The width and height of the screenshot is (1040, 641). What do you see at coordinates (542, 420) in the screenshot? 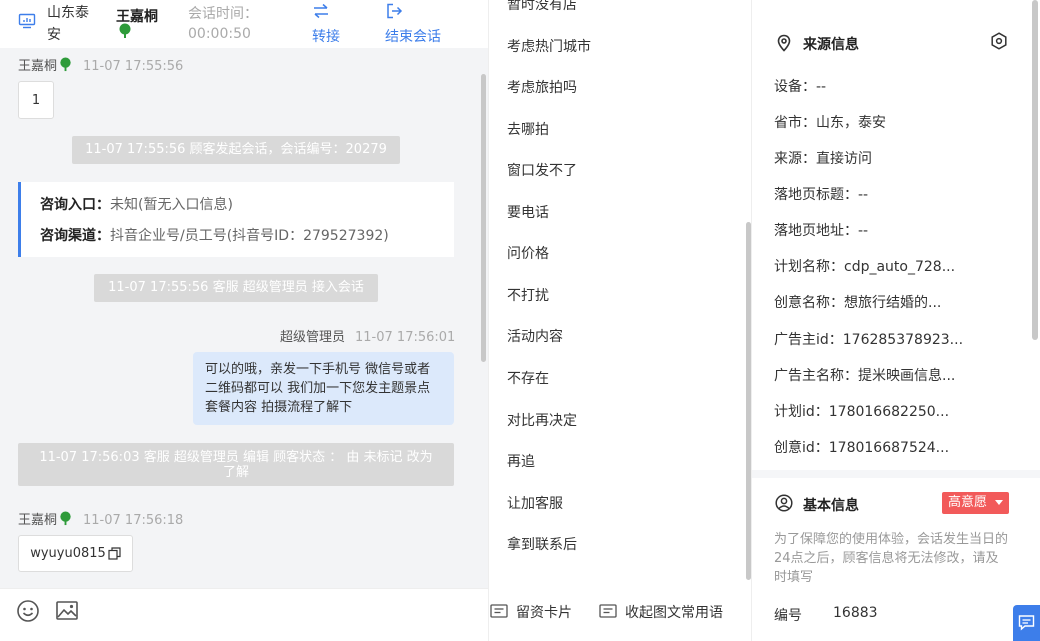
I see `phrase-item: 对比再决定` at bounding box center [542, 420].